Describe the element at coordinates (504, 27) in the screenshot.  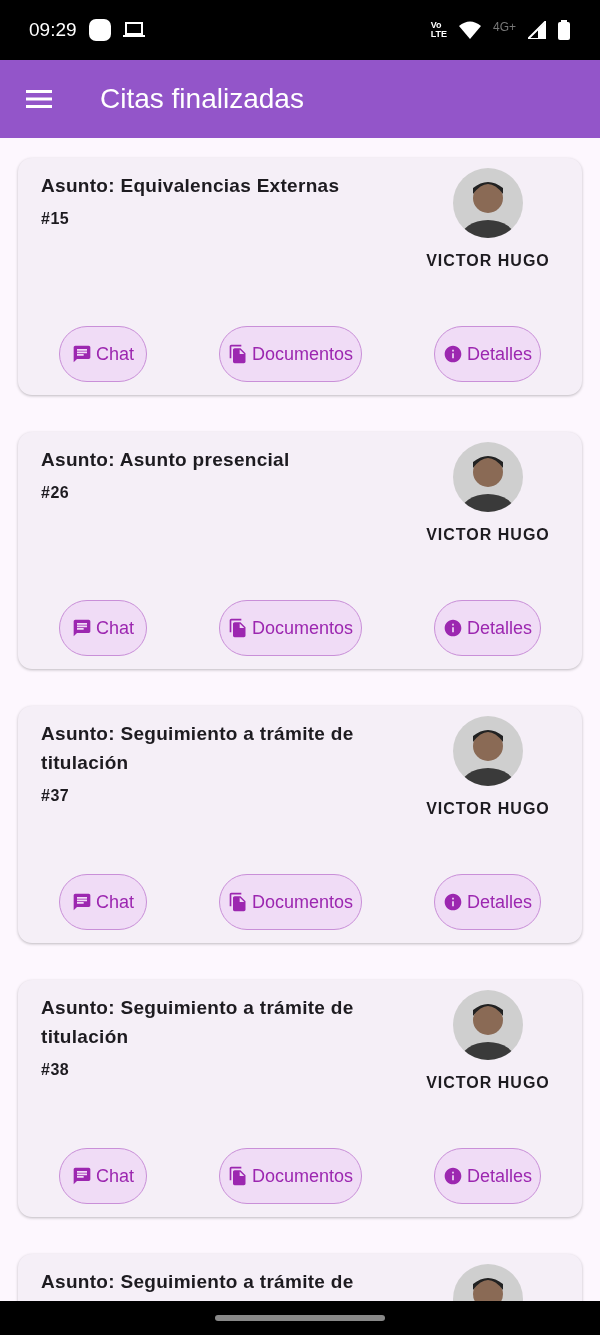
I see `network-label: 4G+` at that location.